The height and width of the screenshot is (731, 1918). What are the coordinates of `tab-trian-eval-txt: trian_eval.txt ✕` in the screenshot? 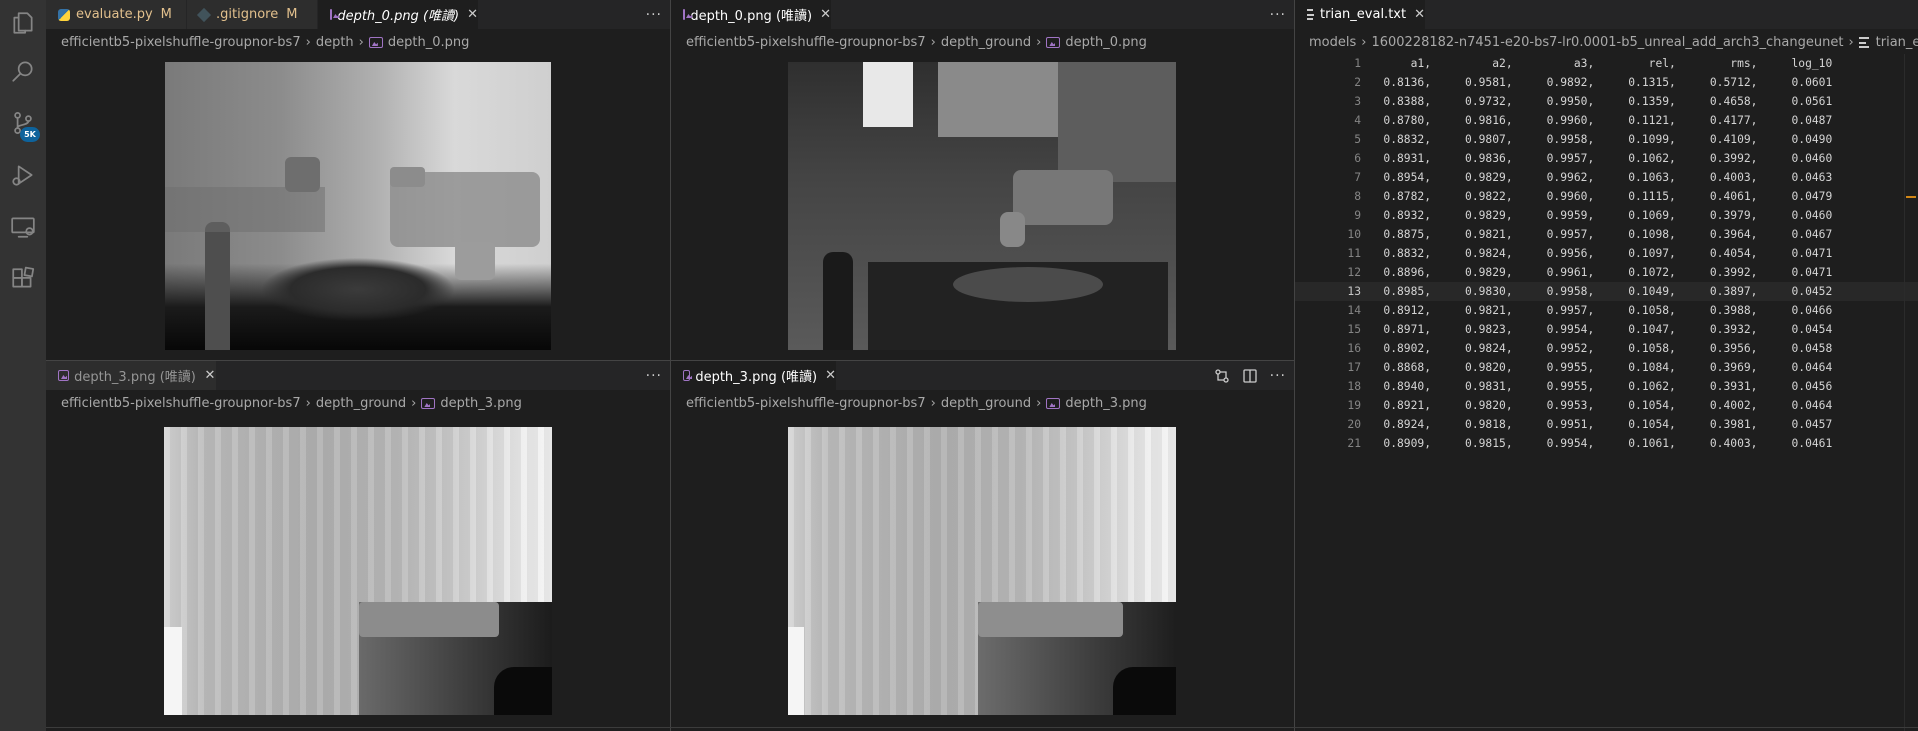 It's located at (1360, 14).